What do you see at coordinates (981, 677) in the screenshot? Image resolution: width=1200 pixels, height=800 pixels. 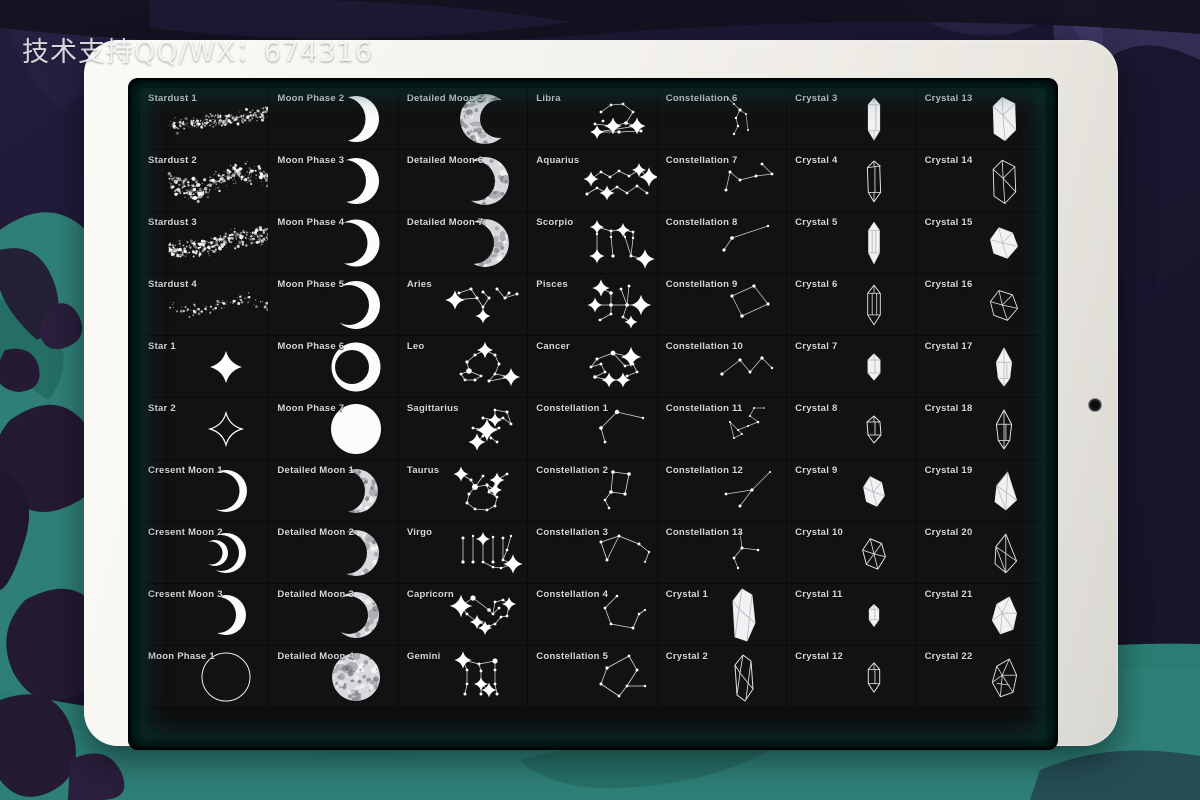 I see `brush-preset-crystal-22: Crystal 22` at bounding box center [981, 677].